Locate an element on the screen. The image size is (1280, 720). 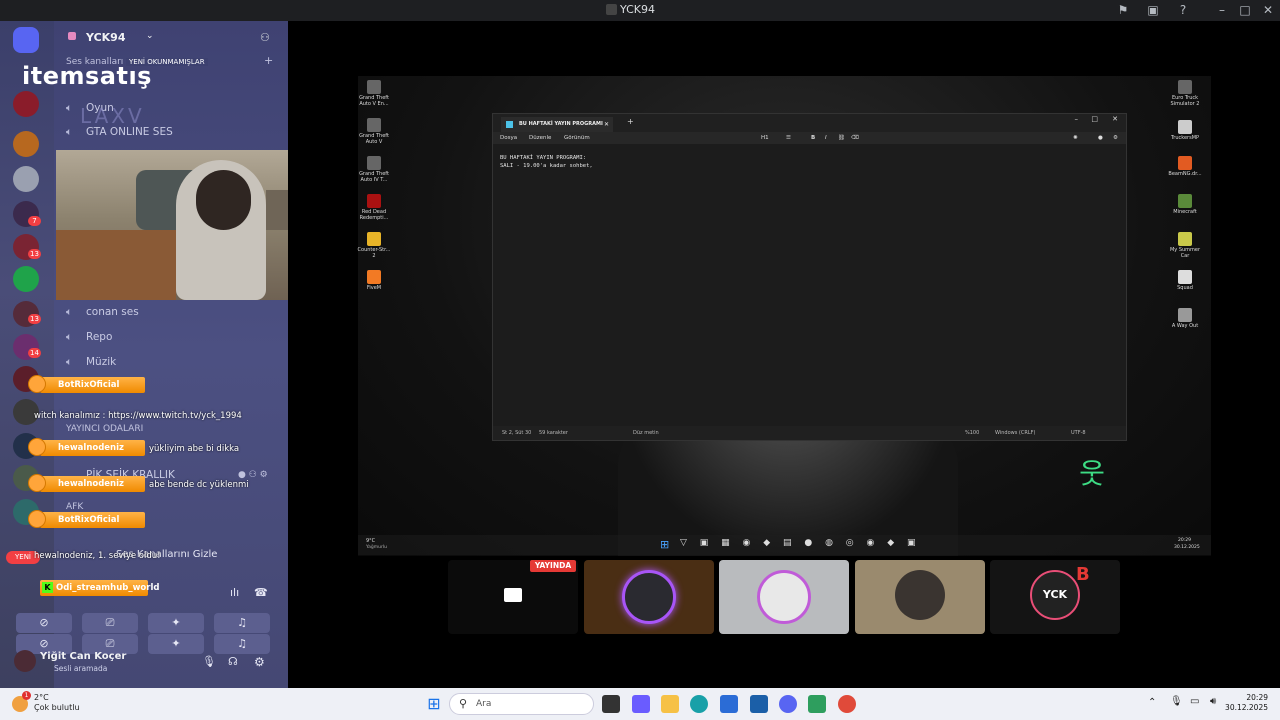
text-mode: Düz metin is located at coordinates (646, 433).